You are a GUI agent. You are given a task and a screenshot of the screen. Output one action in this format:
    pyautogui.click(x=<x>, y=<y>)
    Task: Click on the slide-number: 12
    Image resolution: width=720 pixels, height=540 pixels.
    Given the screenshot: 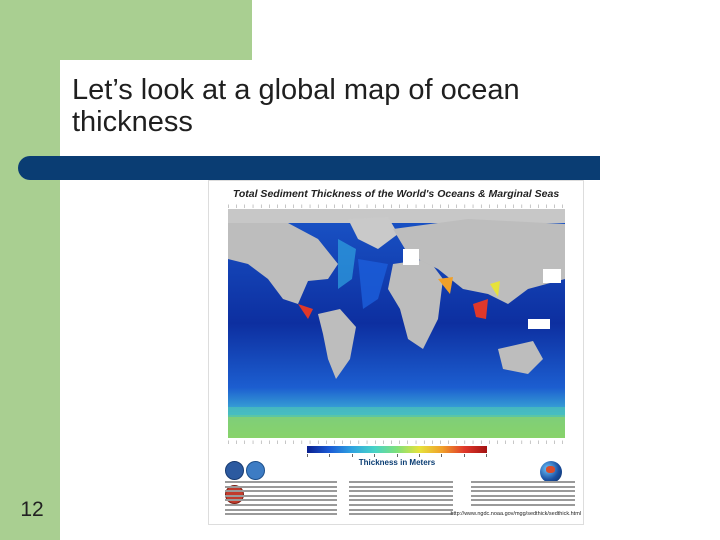 What is the action you would take?
    pyautogui.click(x=32, y=509)
    